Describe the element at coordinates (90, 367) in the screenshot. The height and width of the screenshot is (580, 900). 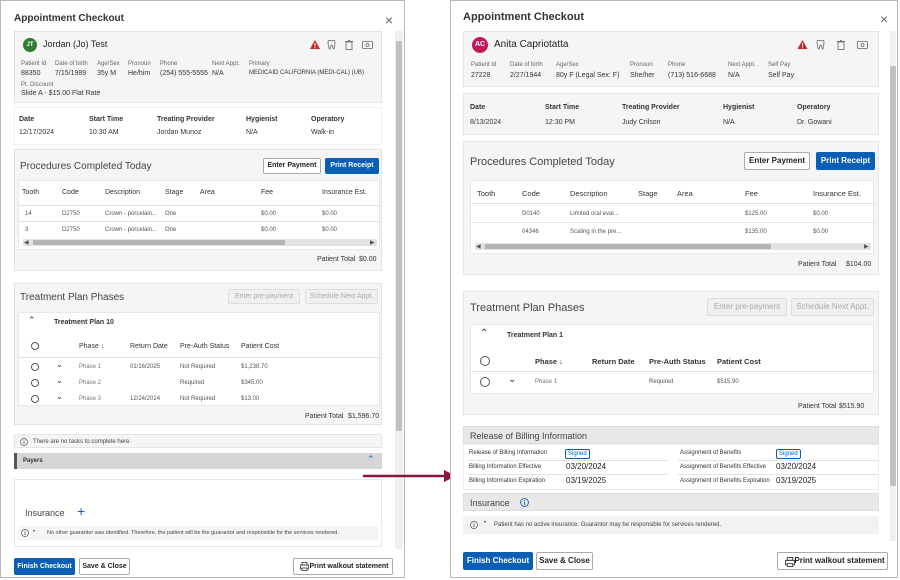
I see `cell-phase: Phase 1` at that location.